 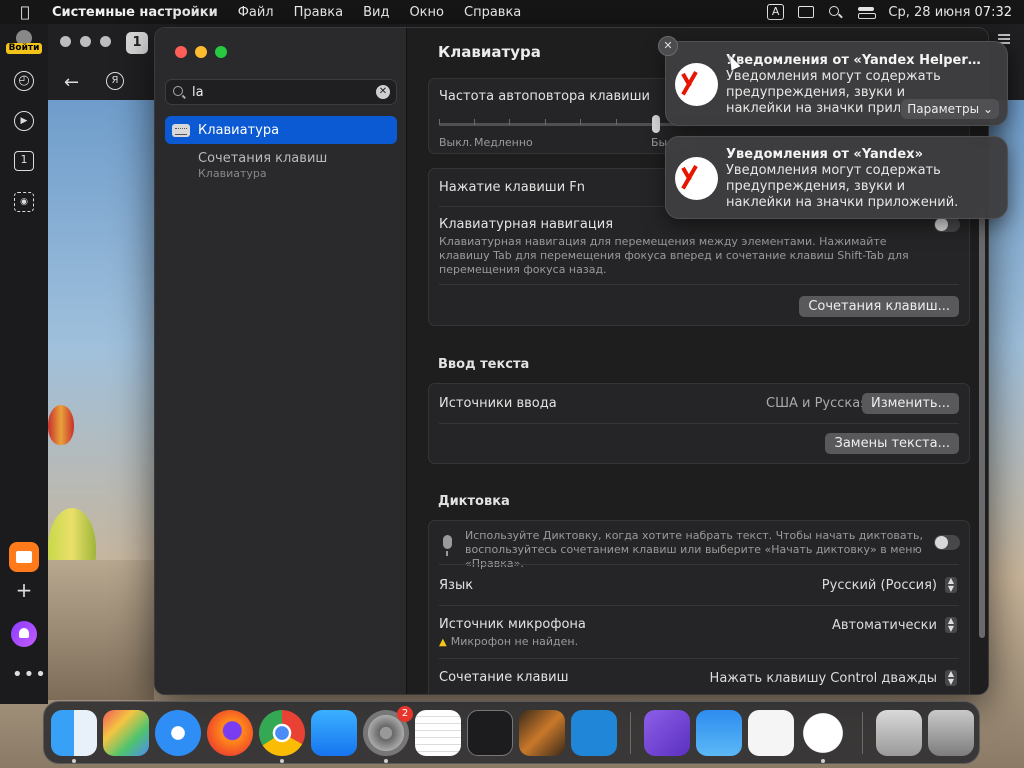 I want to click on weather-icon, so click(x=719, y=733).